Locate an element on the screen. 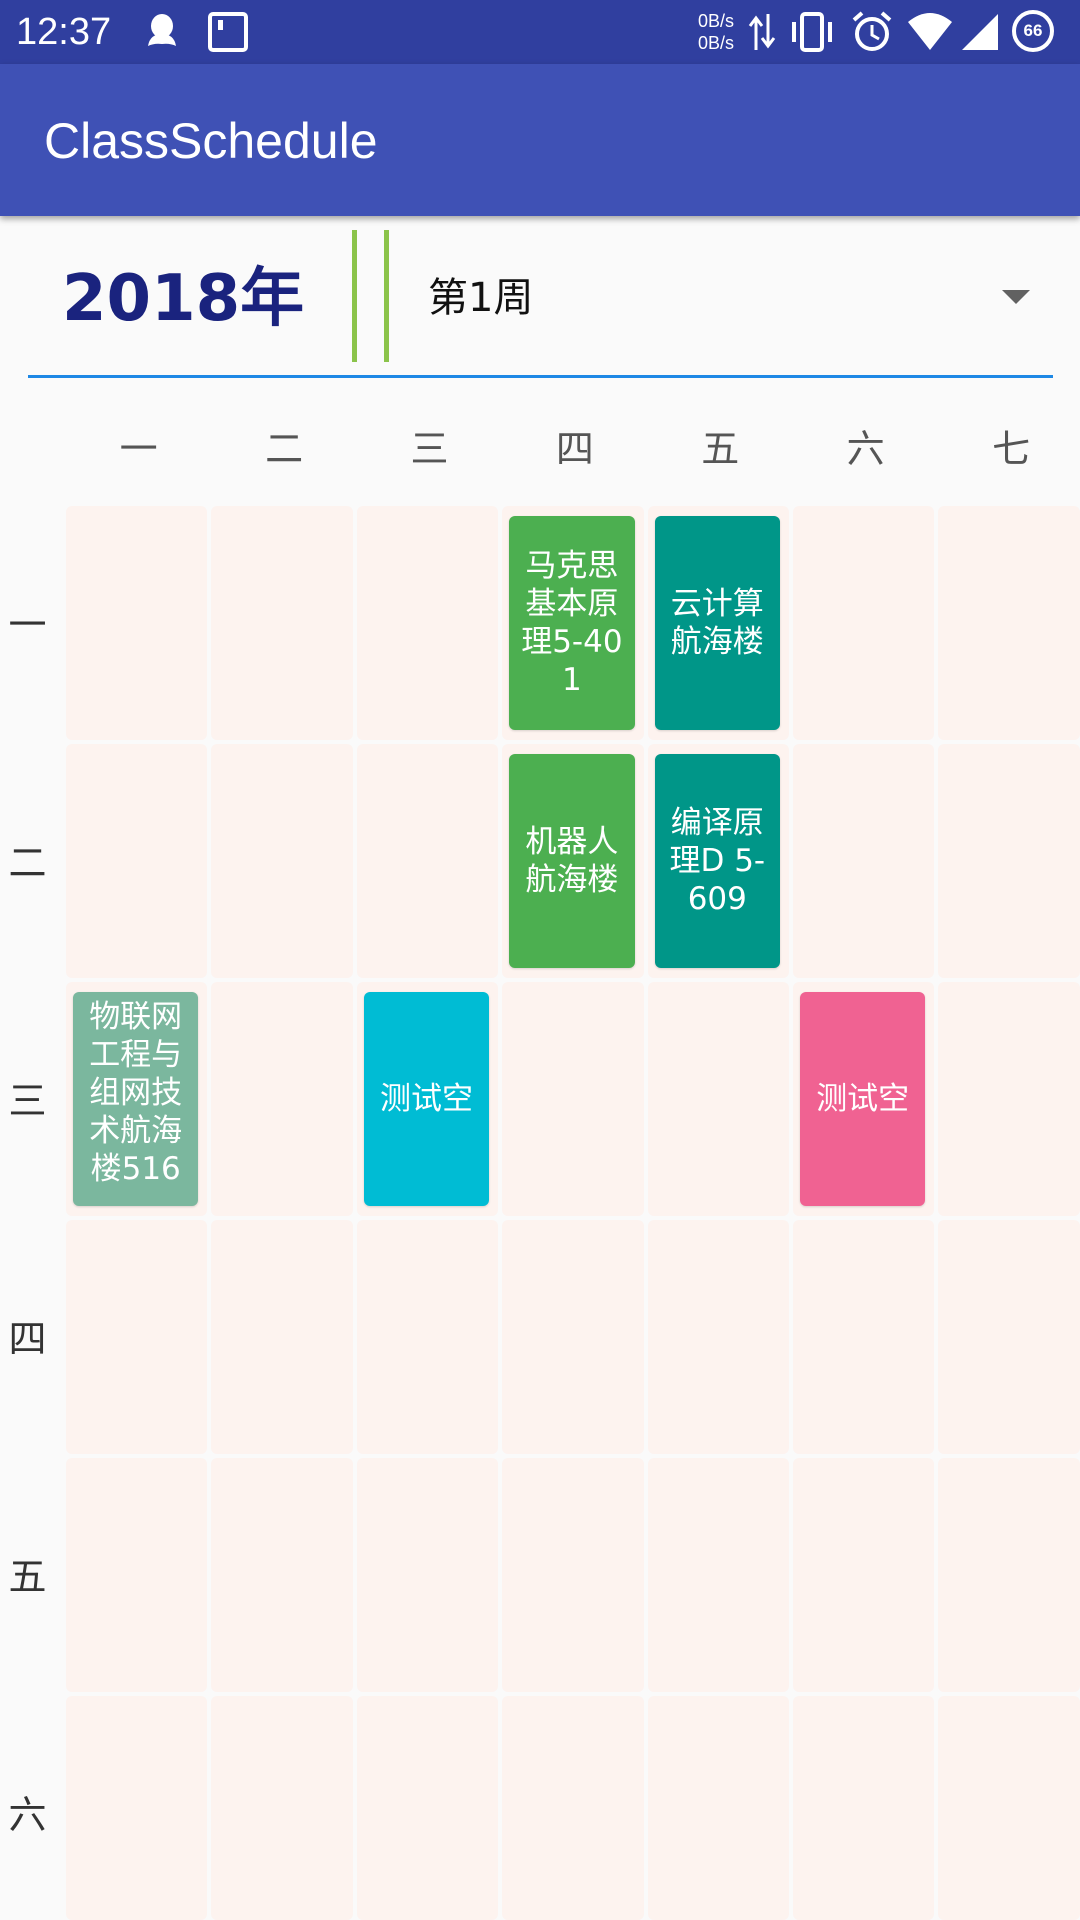 The height and width of the screenshot is (1920, 1080). course-label: 机器人航海楼 is located at coordinates (572, 861).